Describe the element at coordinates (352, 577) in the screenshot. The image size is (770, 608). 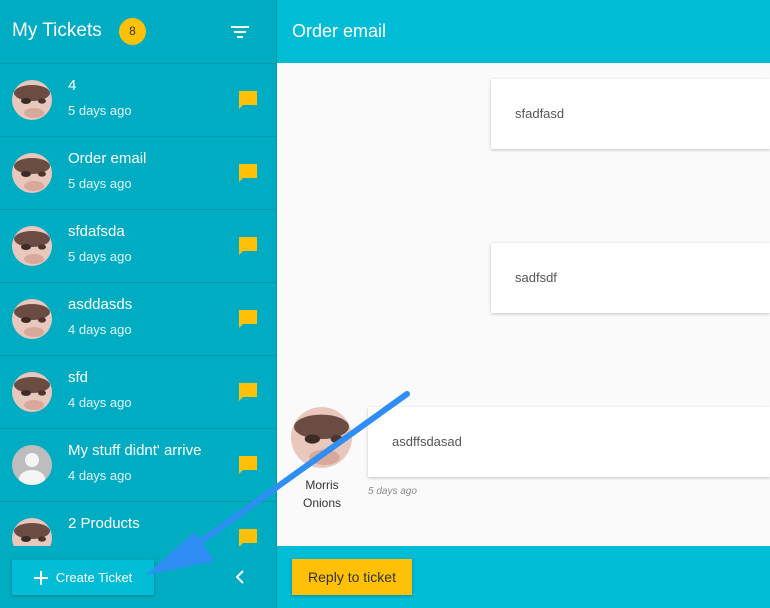
I see `reply-to-ticket-button: Reply to ticket` at that location.